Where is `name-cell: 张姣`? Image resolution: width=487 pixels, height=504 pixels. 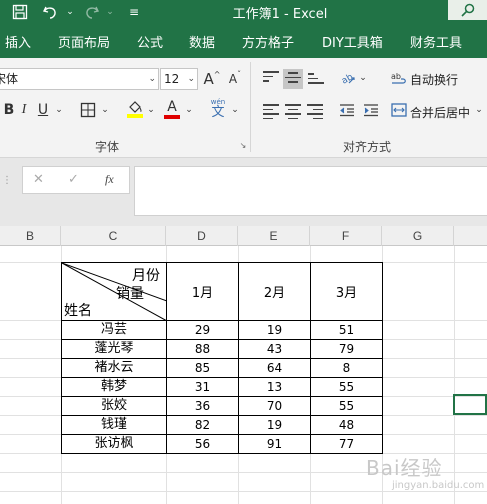 name-cell: 张姣 is located at coordinates (114, 406).